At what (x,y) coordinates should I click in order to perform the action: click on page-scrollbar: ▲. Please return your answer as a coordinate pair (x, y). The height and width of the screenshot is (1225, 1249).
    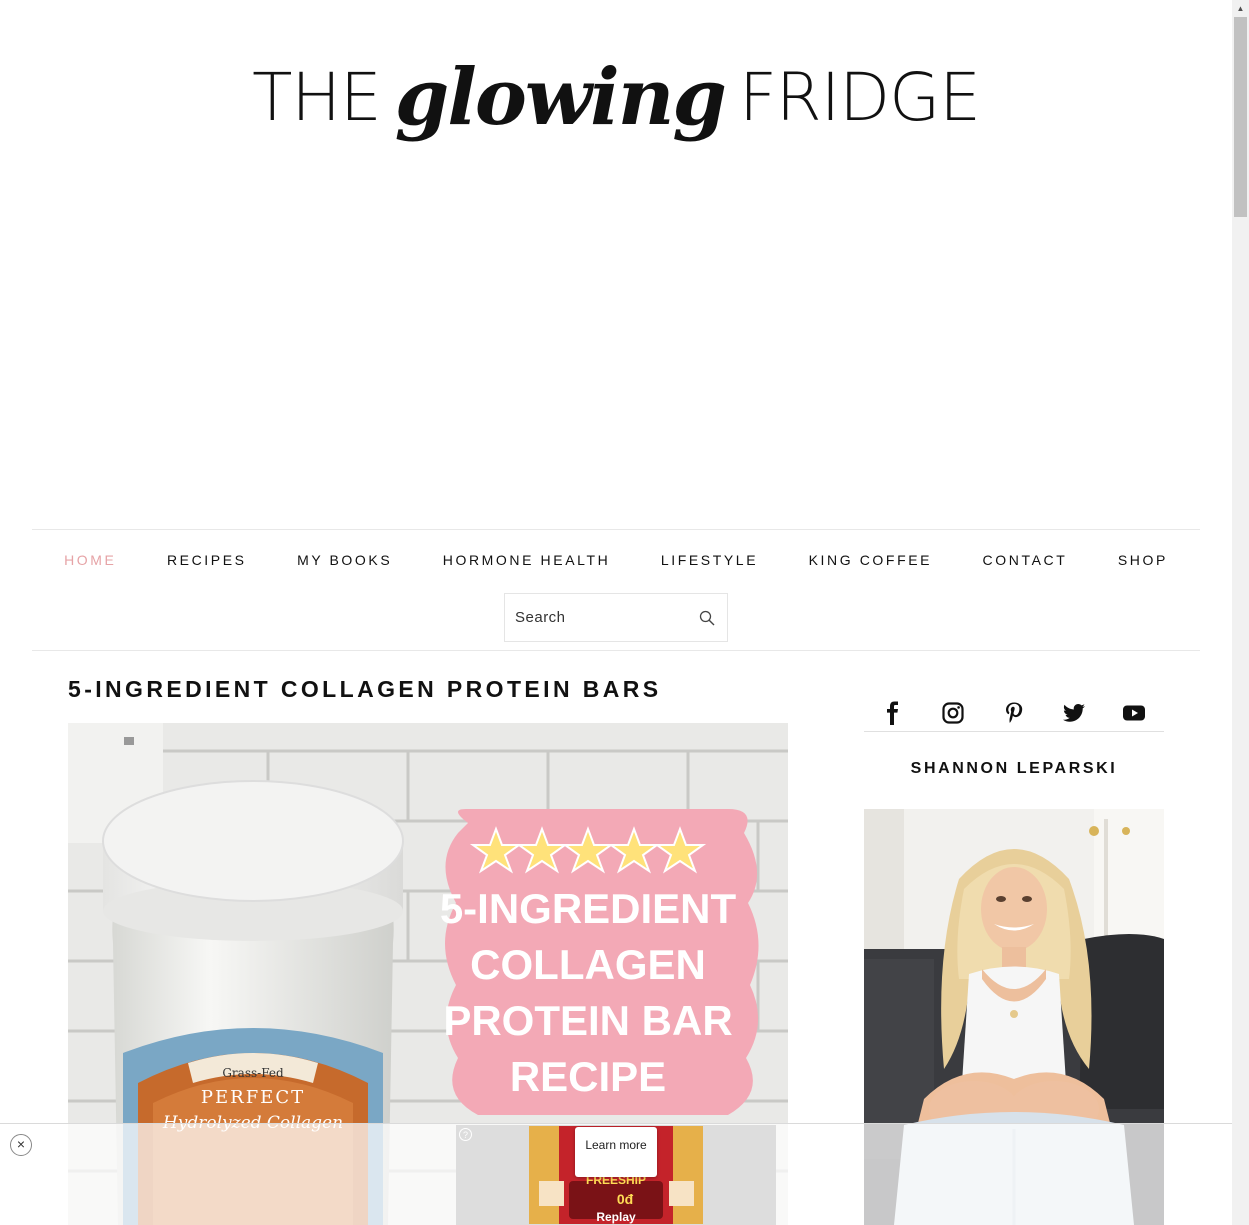
    Looking at the image, I should click on (1240, 612).